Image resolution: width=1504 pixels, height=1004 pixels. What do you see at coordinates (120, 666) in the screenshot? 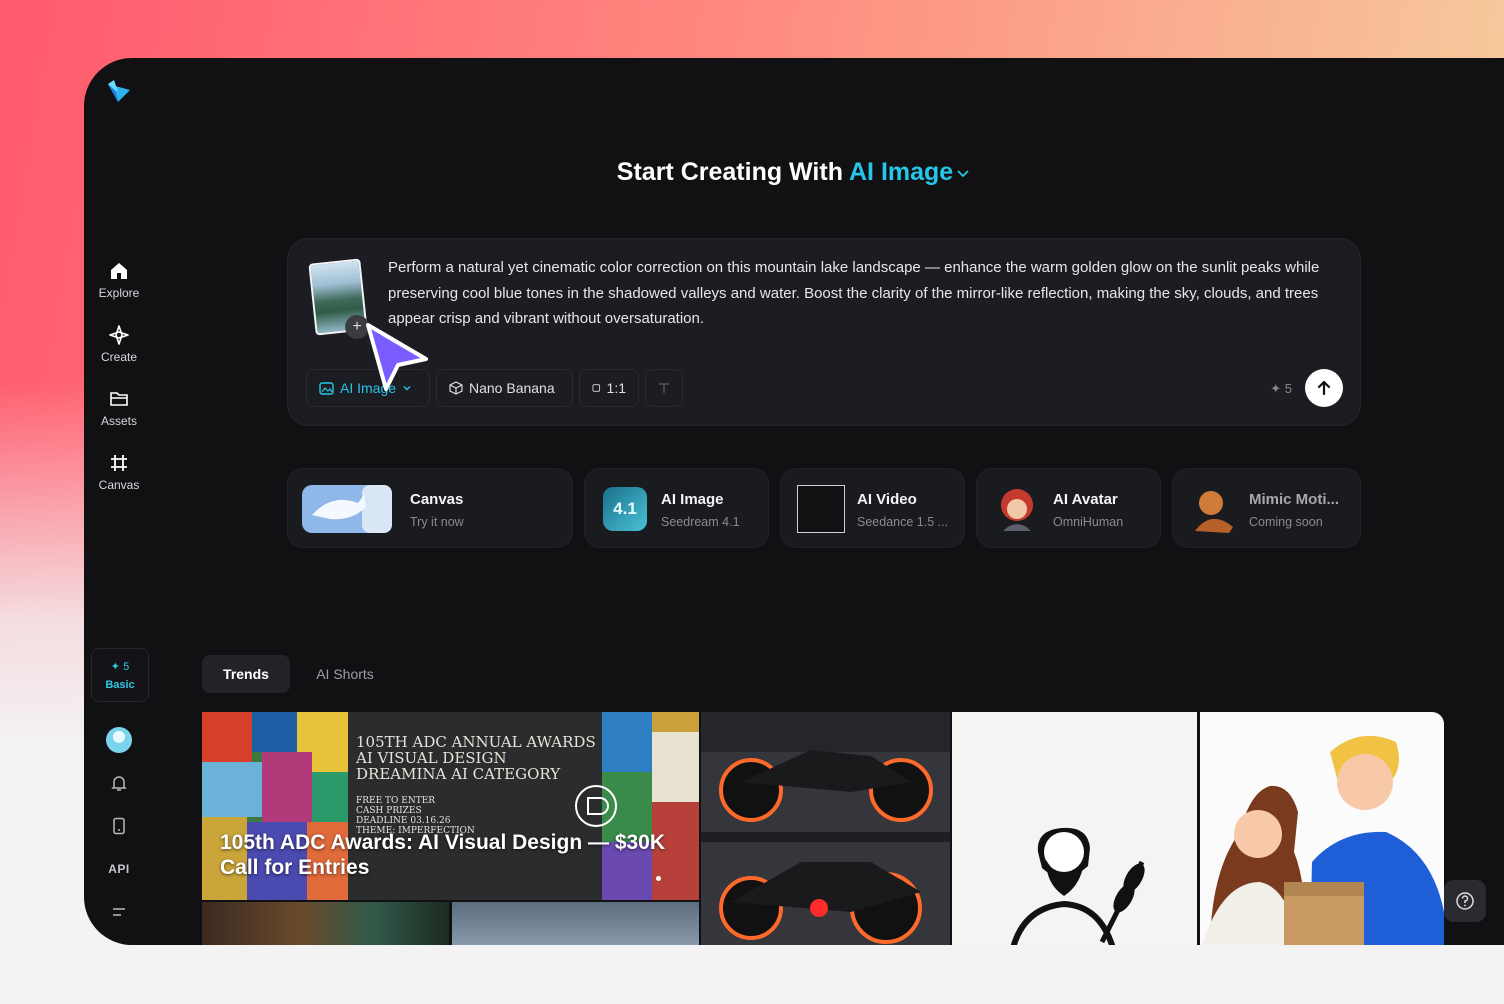
I see `credits-count-row: ✦ 5` at bounding box center [120, 666].